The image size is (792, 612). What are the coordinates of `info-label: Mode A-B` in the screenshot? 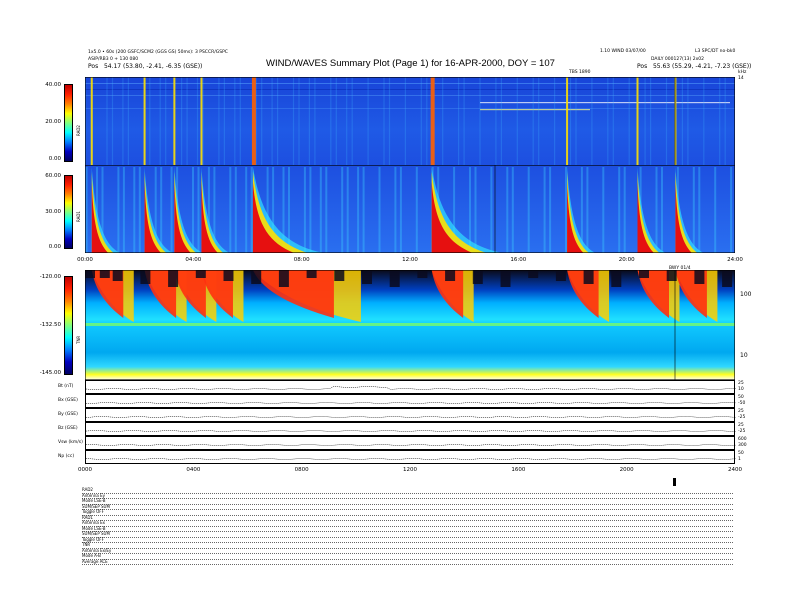 It's located at (91, 555).